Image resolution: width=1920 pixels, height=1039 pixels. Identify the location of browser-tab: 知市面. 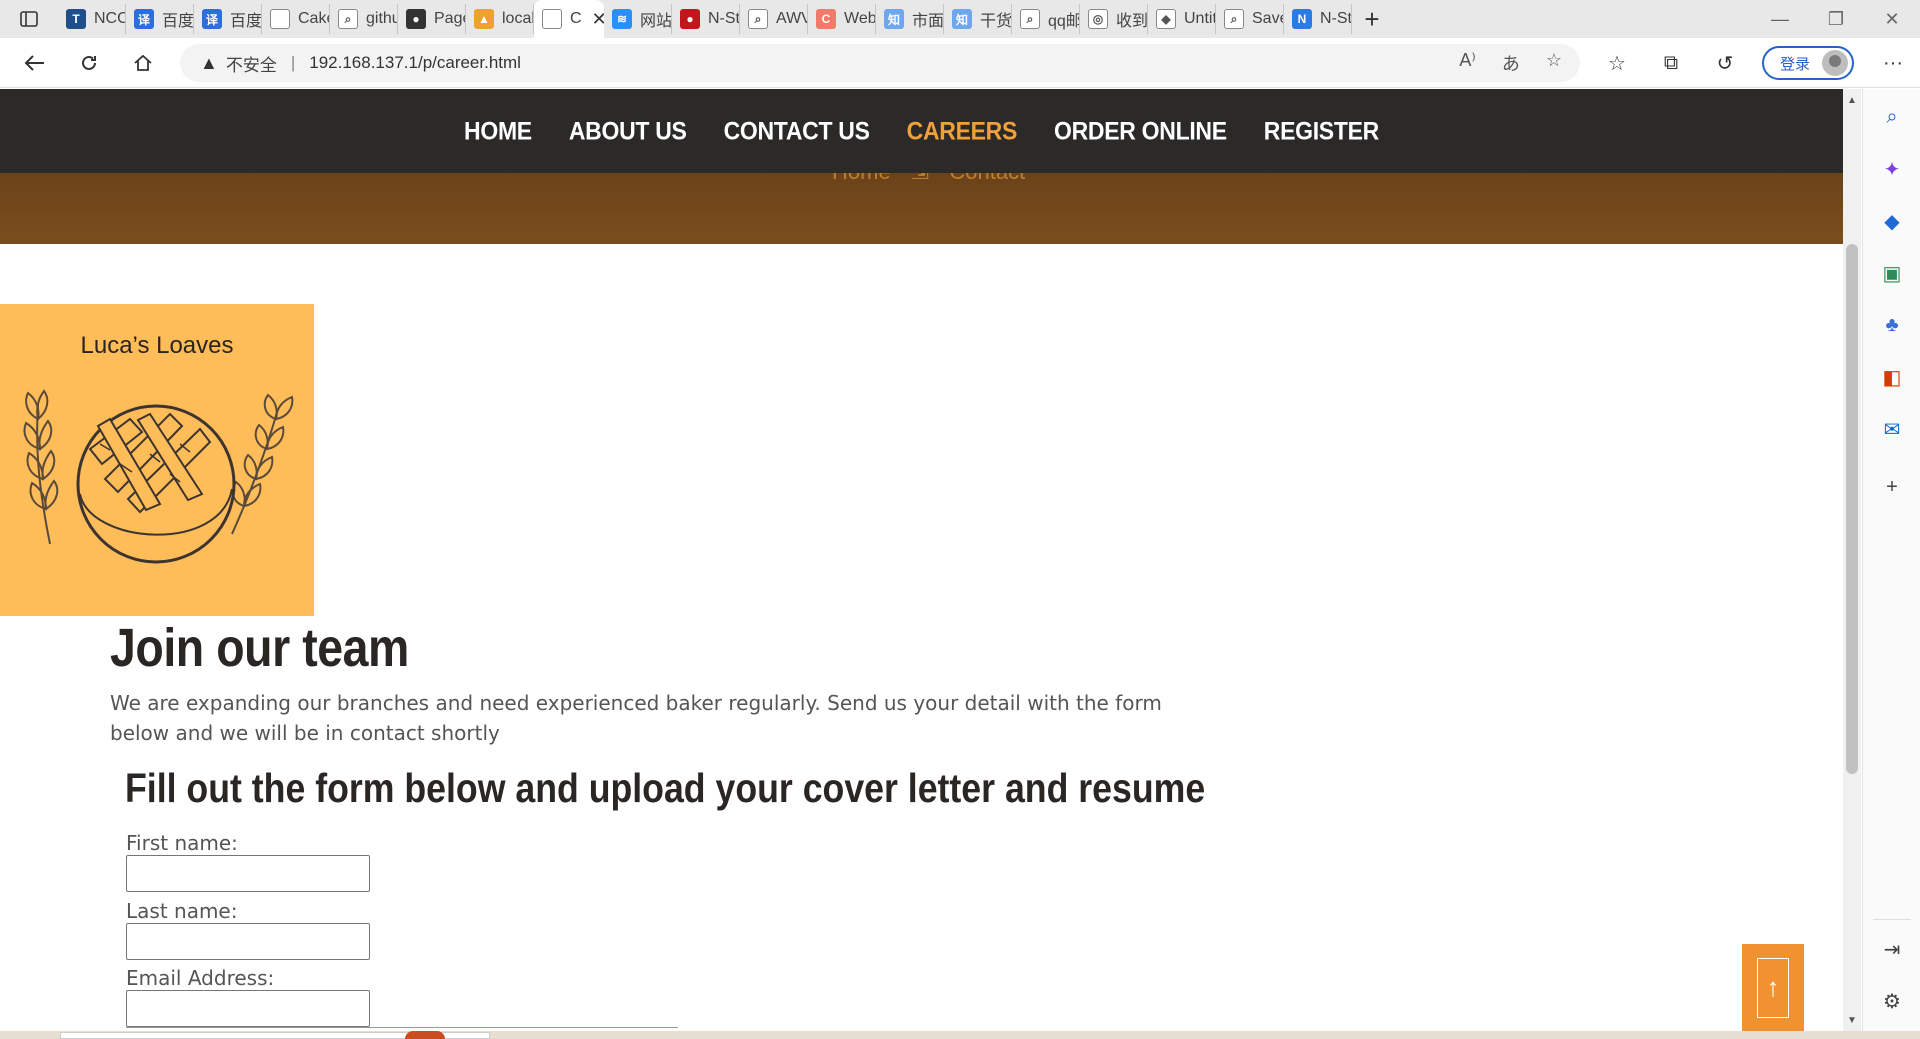
(910, 19).